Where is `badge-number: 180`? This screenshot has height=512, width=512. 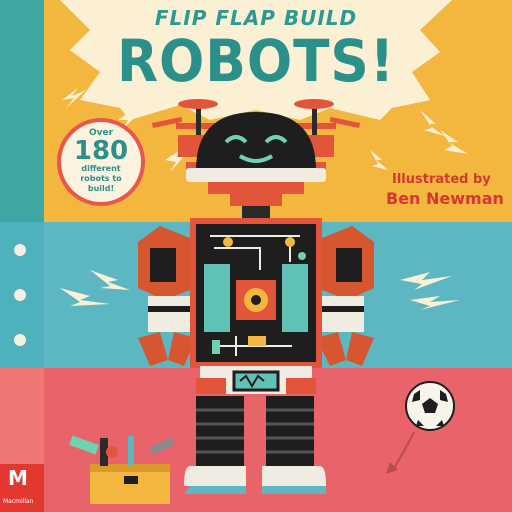
badge-number: 180 is located at coordinates (101, 151).